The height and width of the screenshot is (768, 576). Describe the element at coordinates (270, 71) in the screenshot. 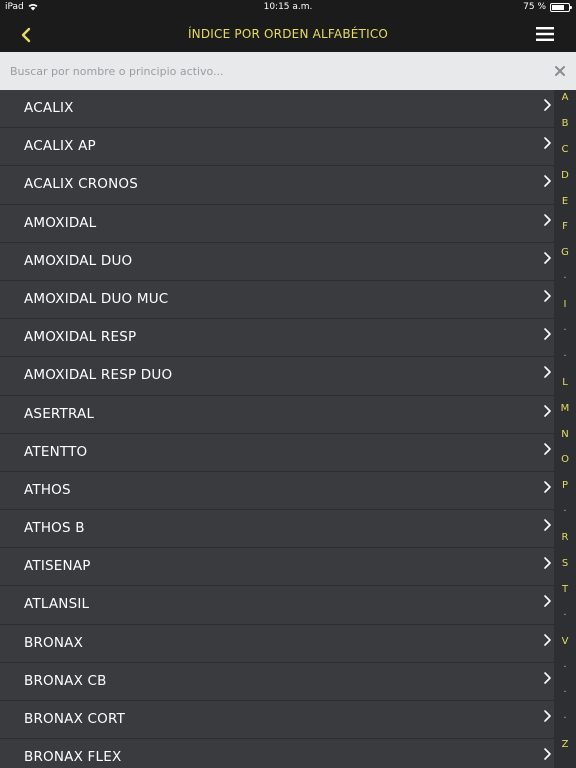

I see `search-input` at that location.